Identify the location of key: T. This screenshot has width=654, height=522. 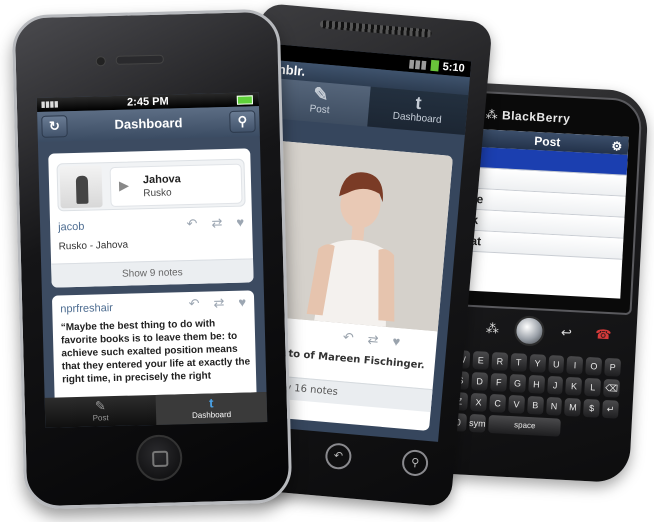
(519, 362).